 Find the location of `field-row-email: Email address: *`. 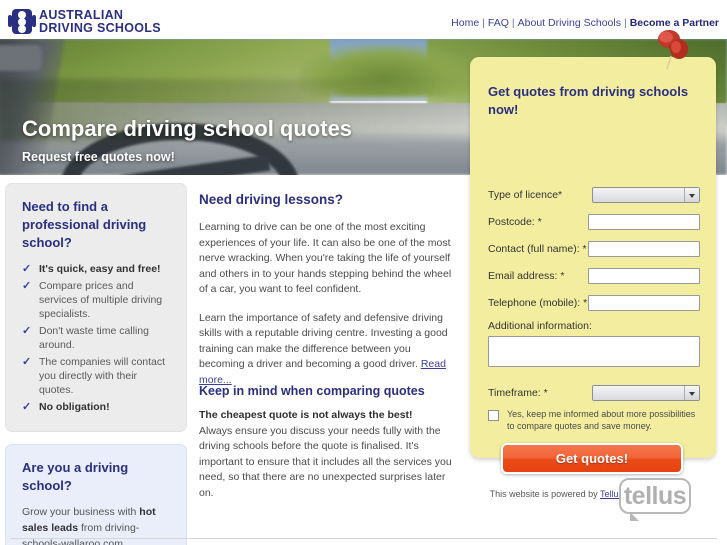

field-row-email: Email address: * is located at coordinates (594, 276).